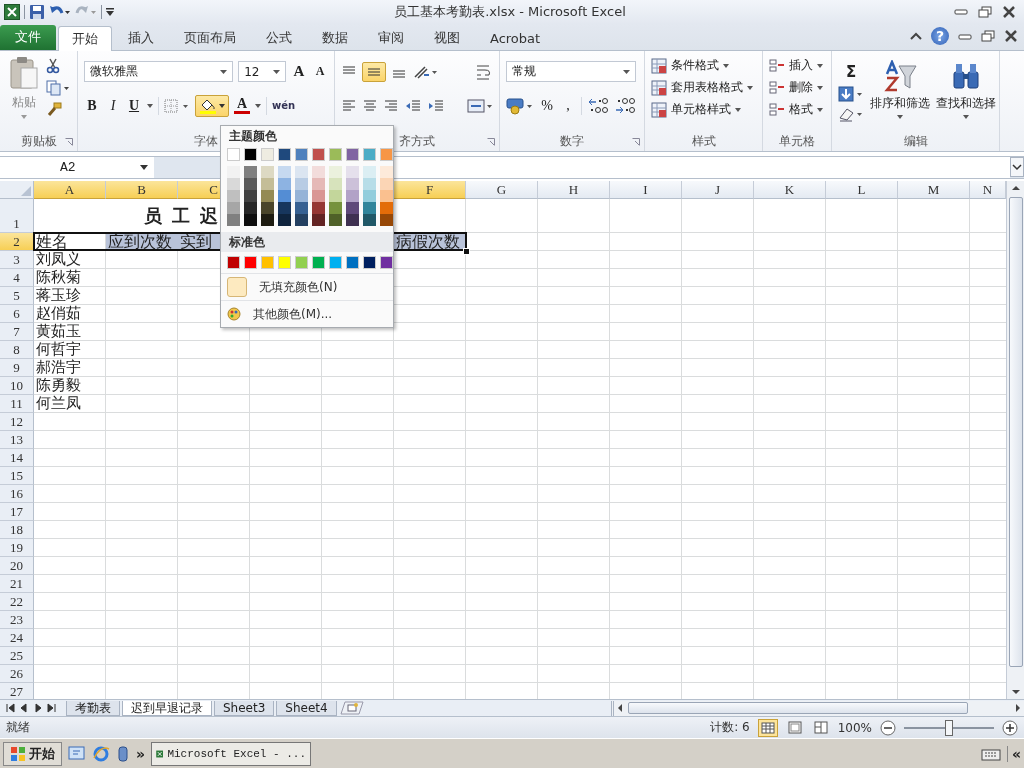  Describe the element at coordinates (797, 65) in the screenshot. I see `cells-menu-button: 插入` at that location.